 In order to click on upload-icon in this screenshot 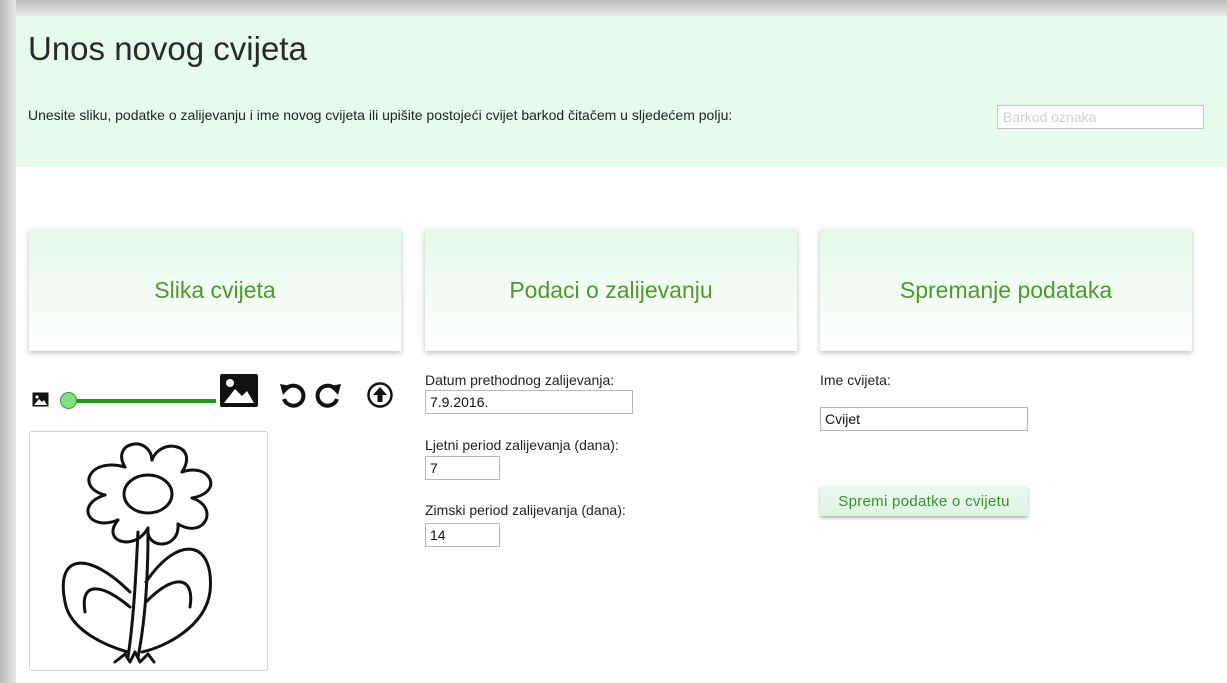, I will do `click(380, 397)`.